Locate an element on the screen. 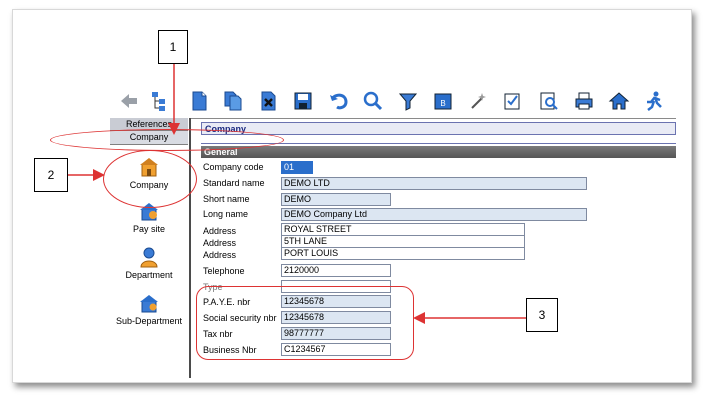  search-icon is located at coordinates (373, 101).